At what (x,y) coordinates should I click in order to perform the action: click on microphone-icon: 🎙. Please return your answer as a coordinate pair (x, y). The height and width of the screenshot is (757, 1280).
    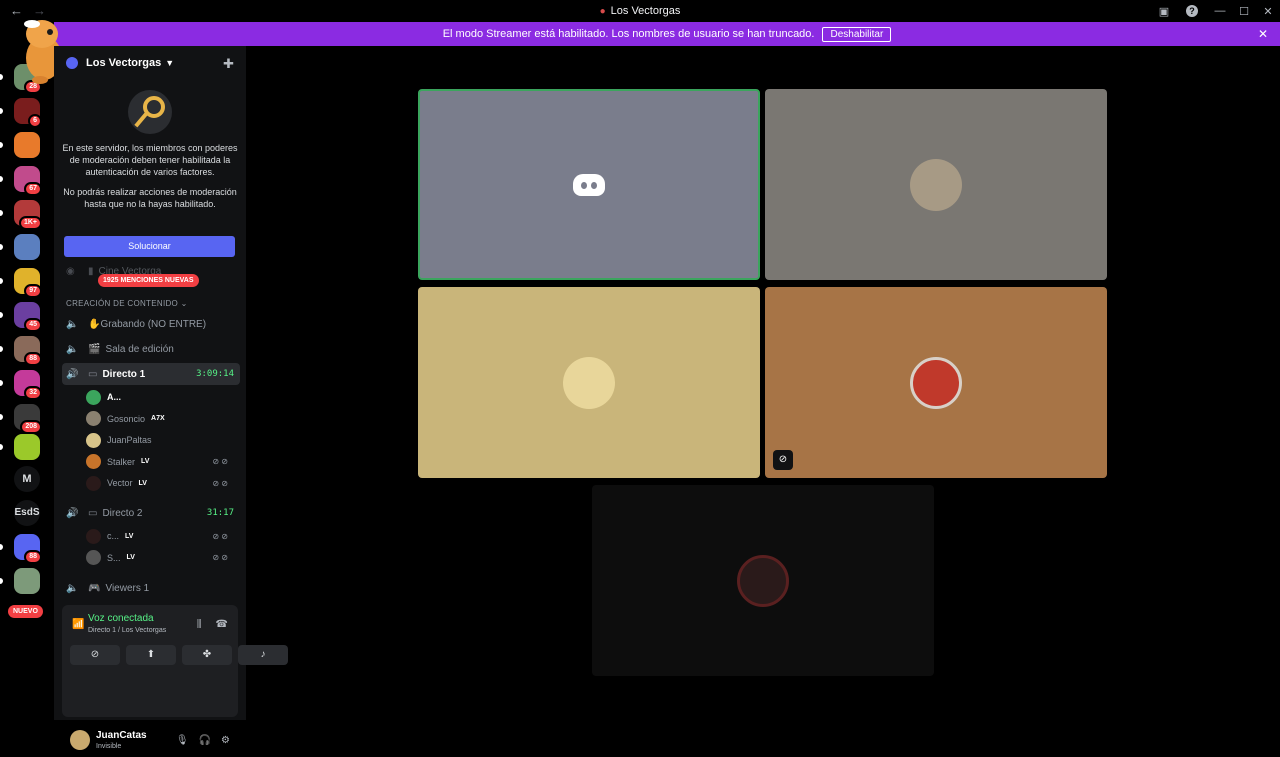
    Looking at the image, I should click on (182, 740).